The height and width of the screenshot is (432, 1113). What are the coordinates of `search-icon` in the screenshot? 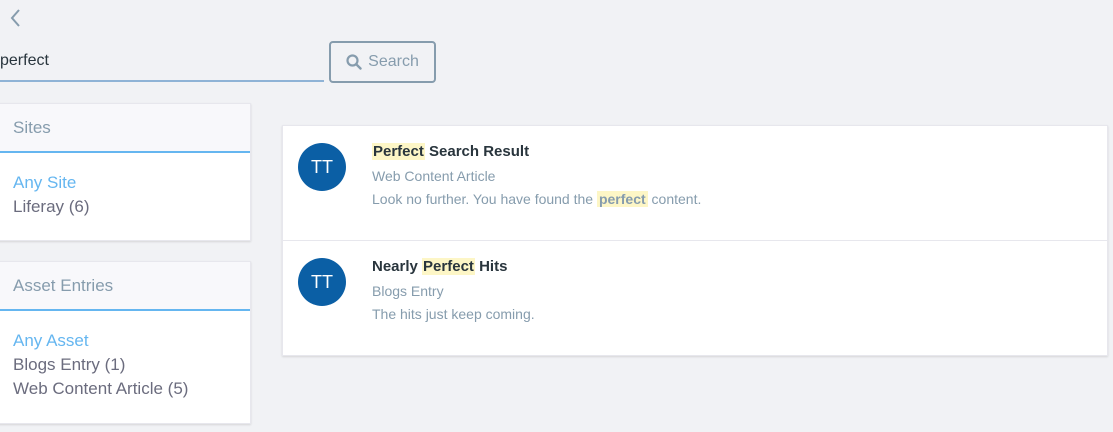 It's located at (354, 62).